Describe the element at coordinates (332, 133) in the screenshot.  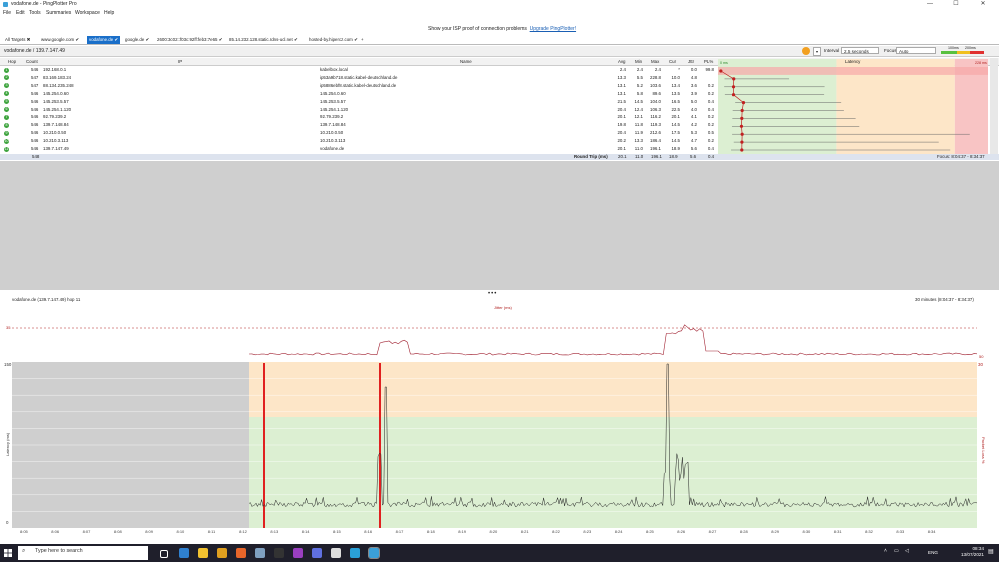
I see `cell-name: 10.210.0.50` at that location.